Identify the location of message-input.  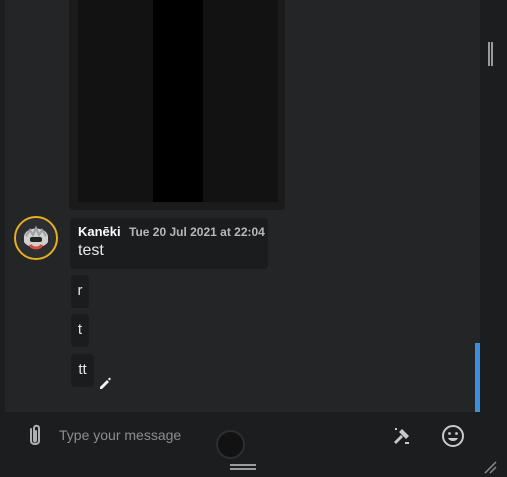
(209, 435).